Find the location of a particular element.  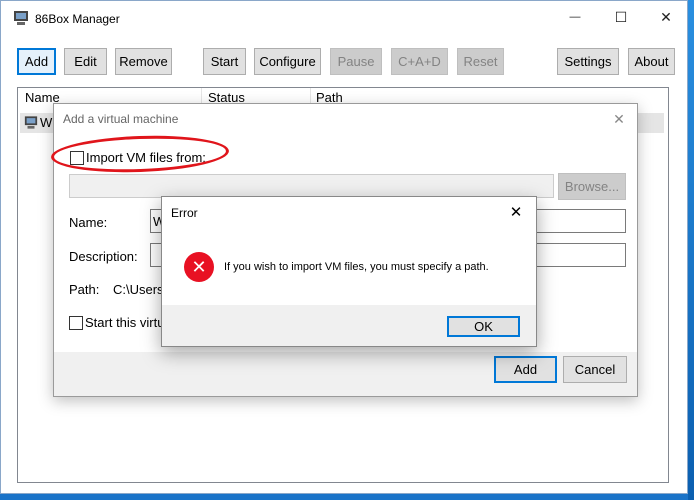

error-close-button: ✕ is located at coordinates (516, 212).